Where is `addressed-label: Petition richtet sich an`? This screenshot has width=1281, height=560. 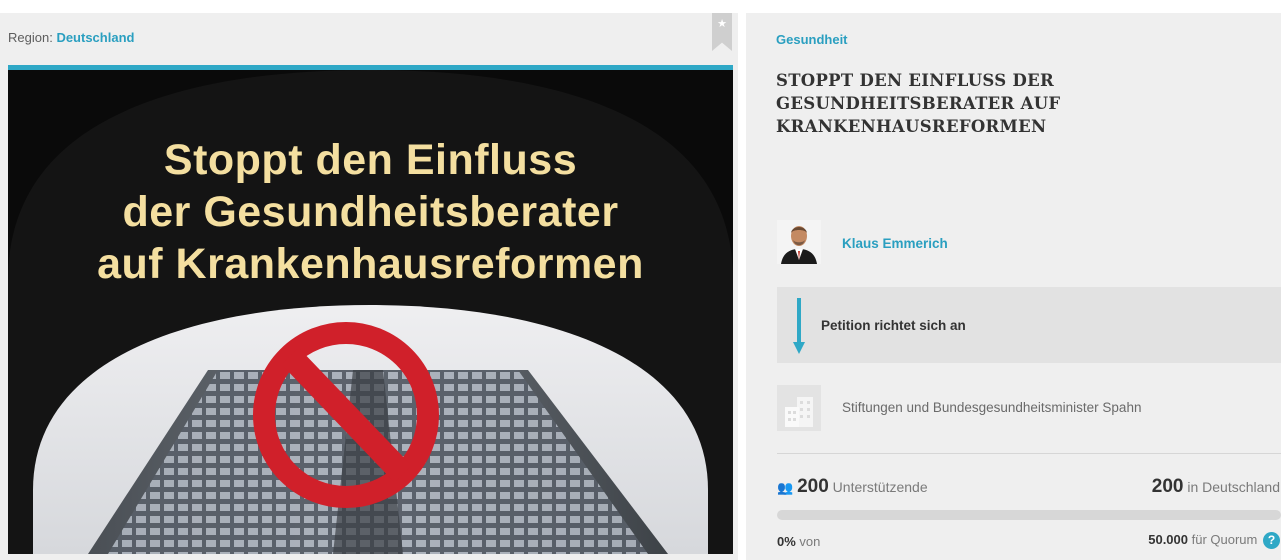 addressed-label: Petition richtet sich an is located at coordinates (893, 325).